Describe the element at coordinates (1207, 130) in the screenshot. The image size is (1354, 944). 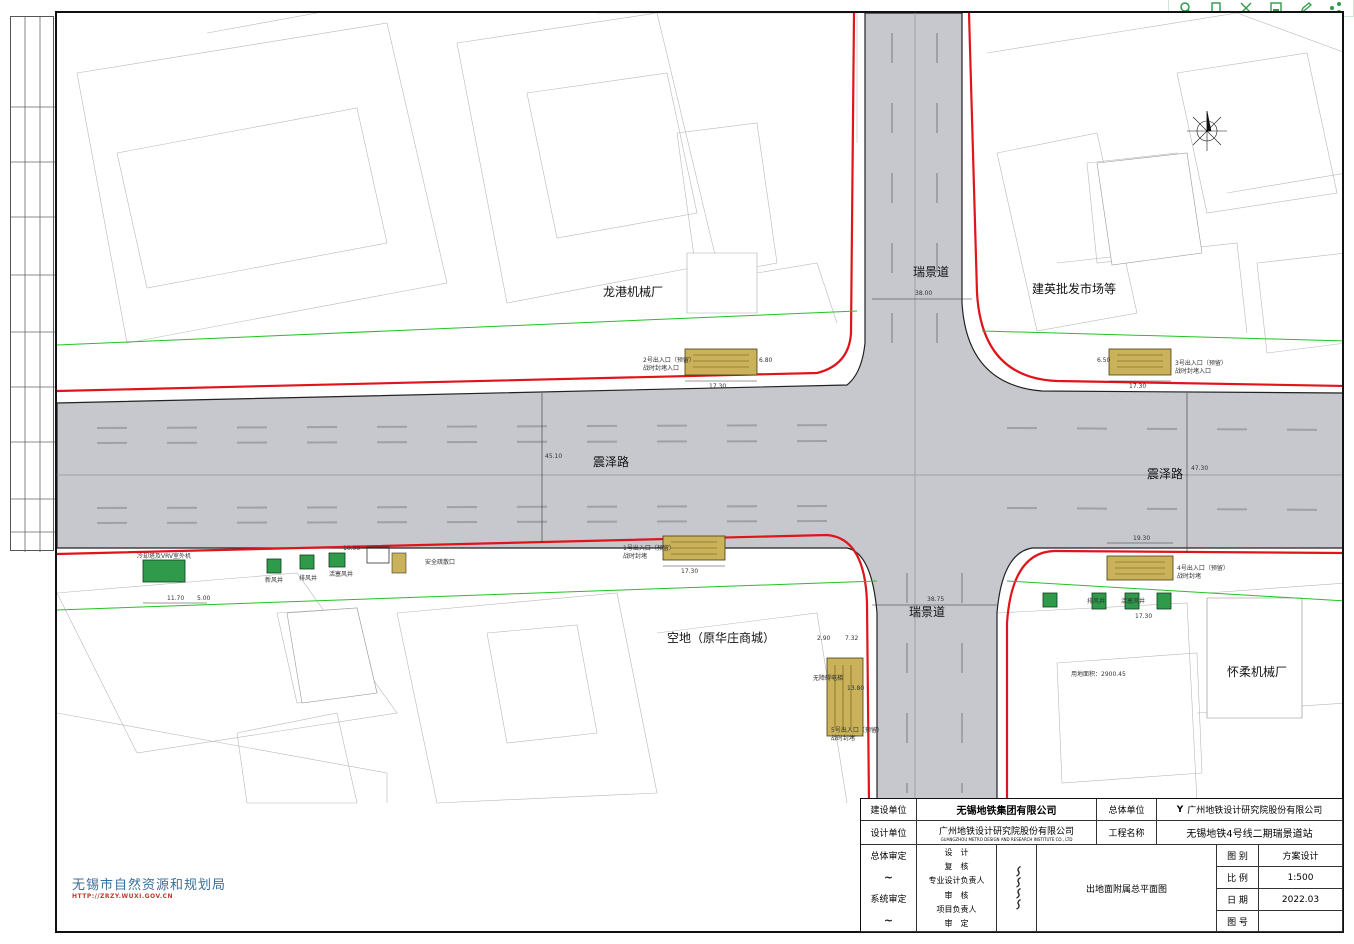
I see `north-arrow-icon` at that location.